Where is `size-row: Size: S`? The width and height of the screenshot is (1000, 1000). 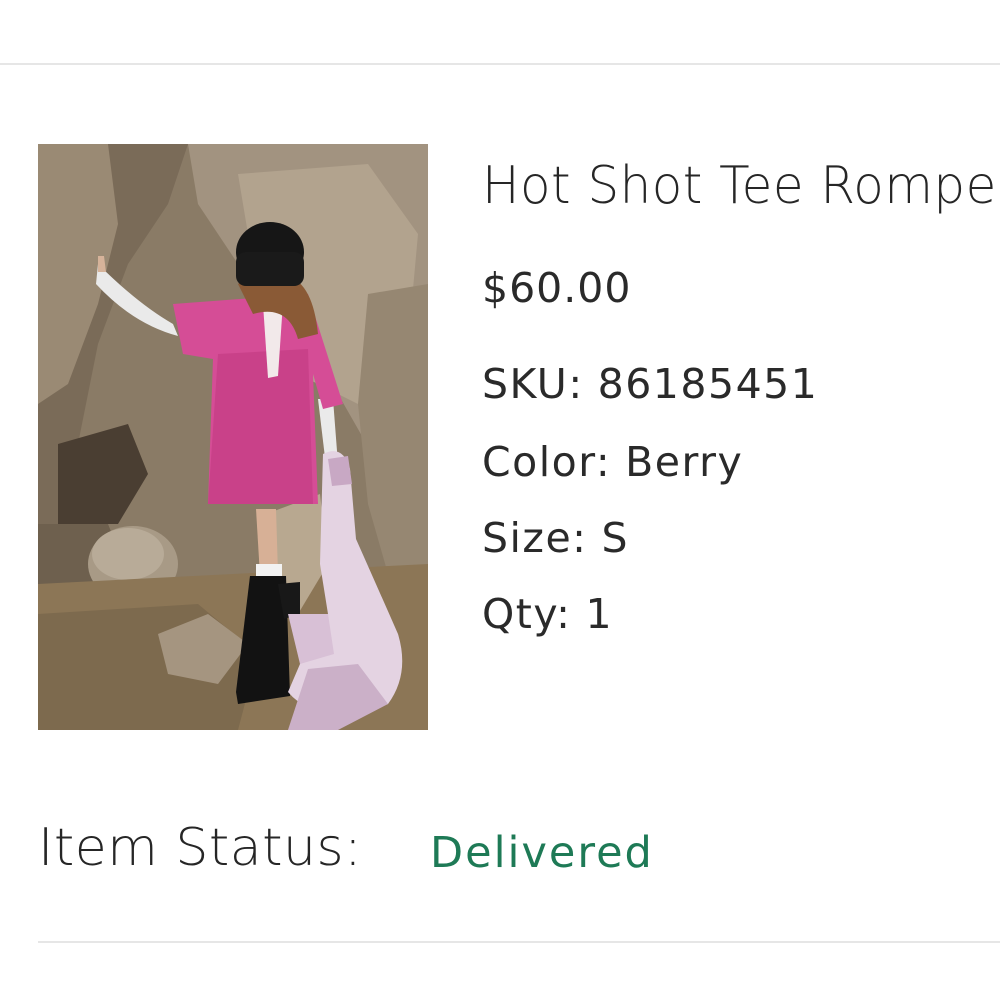
size-row: Size: S is located at coordinates (555, 538).